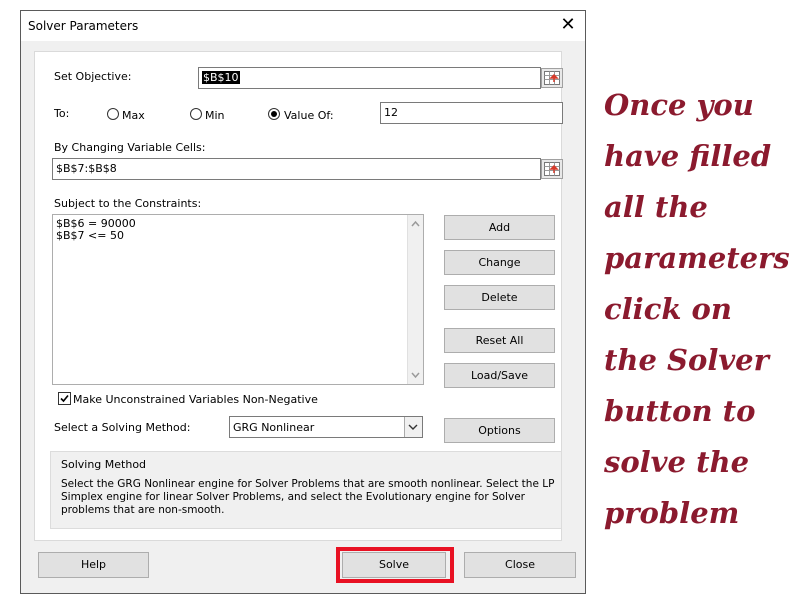 This screenshot has height=608, width=804. What do you see at coordinates (215, 115) in the screenshot?
I see `radio-min-label: Min` at bounding box center [215, 115].